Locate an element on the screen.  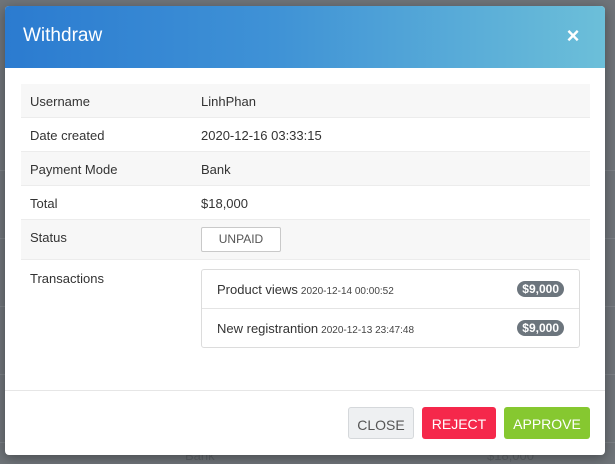
detail-row-date-created: Date created 2020-12-16 03:33:15 is located at coordinates (305, 135).